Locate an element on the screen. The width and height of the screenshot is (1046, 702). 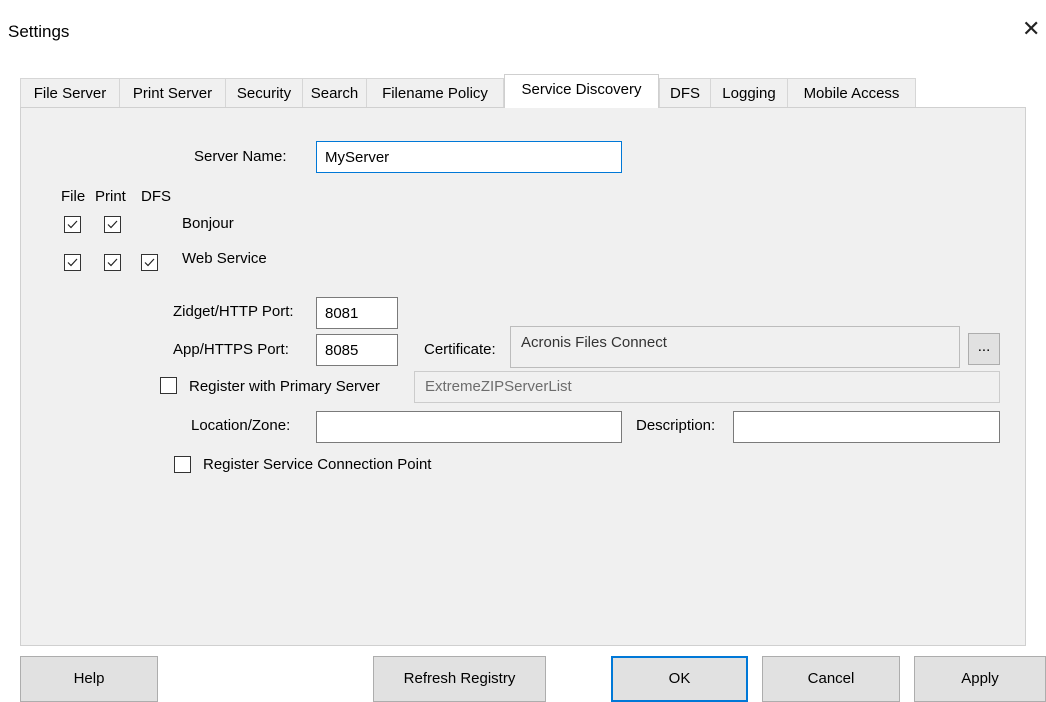
primary-server-field: ExtremeZIPServerList is located at coordinates (707, 387).